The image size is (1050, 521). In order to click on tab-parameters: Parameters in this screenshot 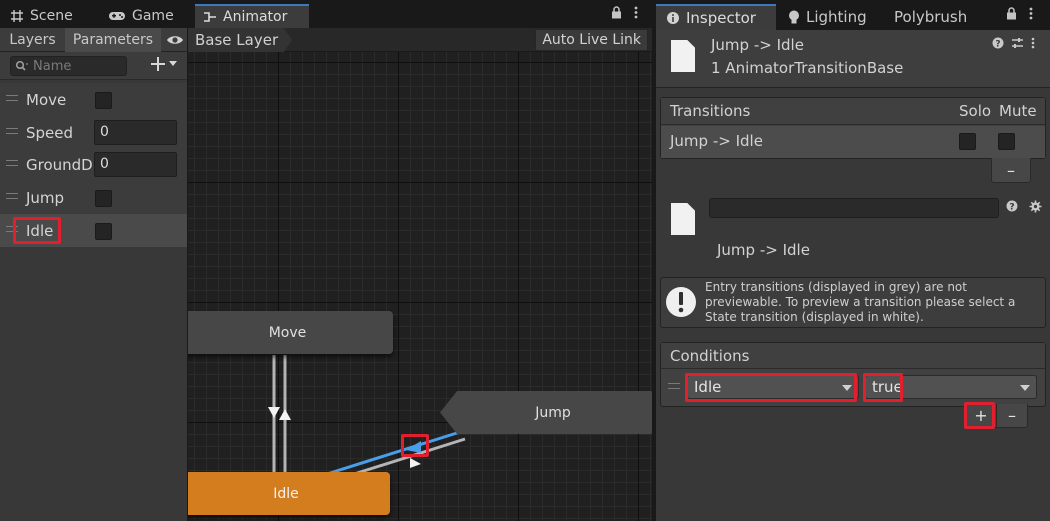, I will do `click(113, 40)`.